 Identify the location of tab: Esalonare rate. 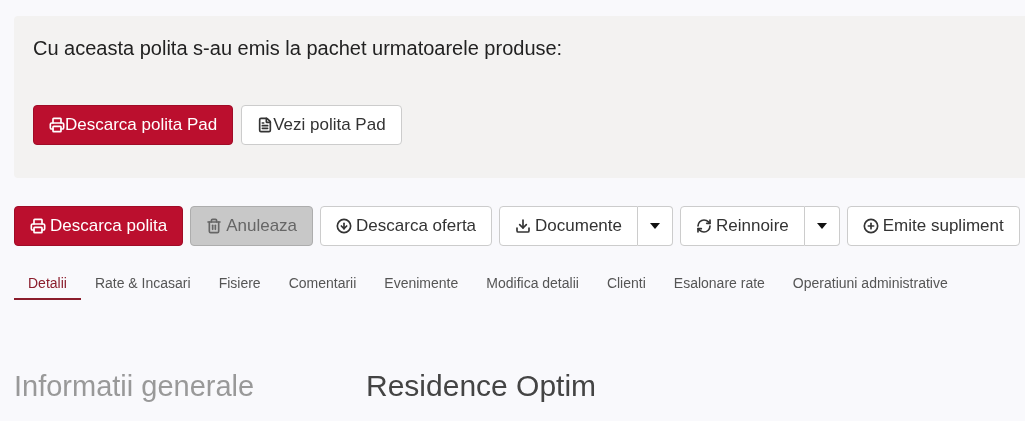
(719, 284).